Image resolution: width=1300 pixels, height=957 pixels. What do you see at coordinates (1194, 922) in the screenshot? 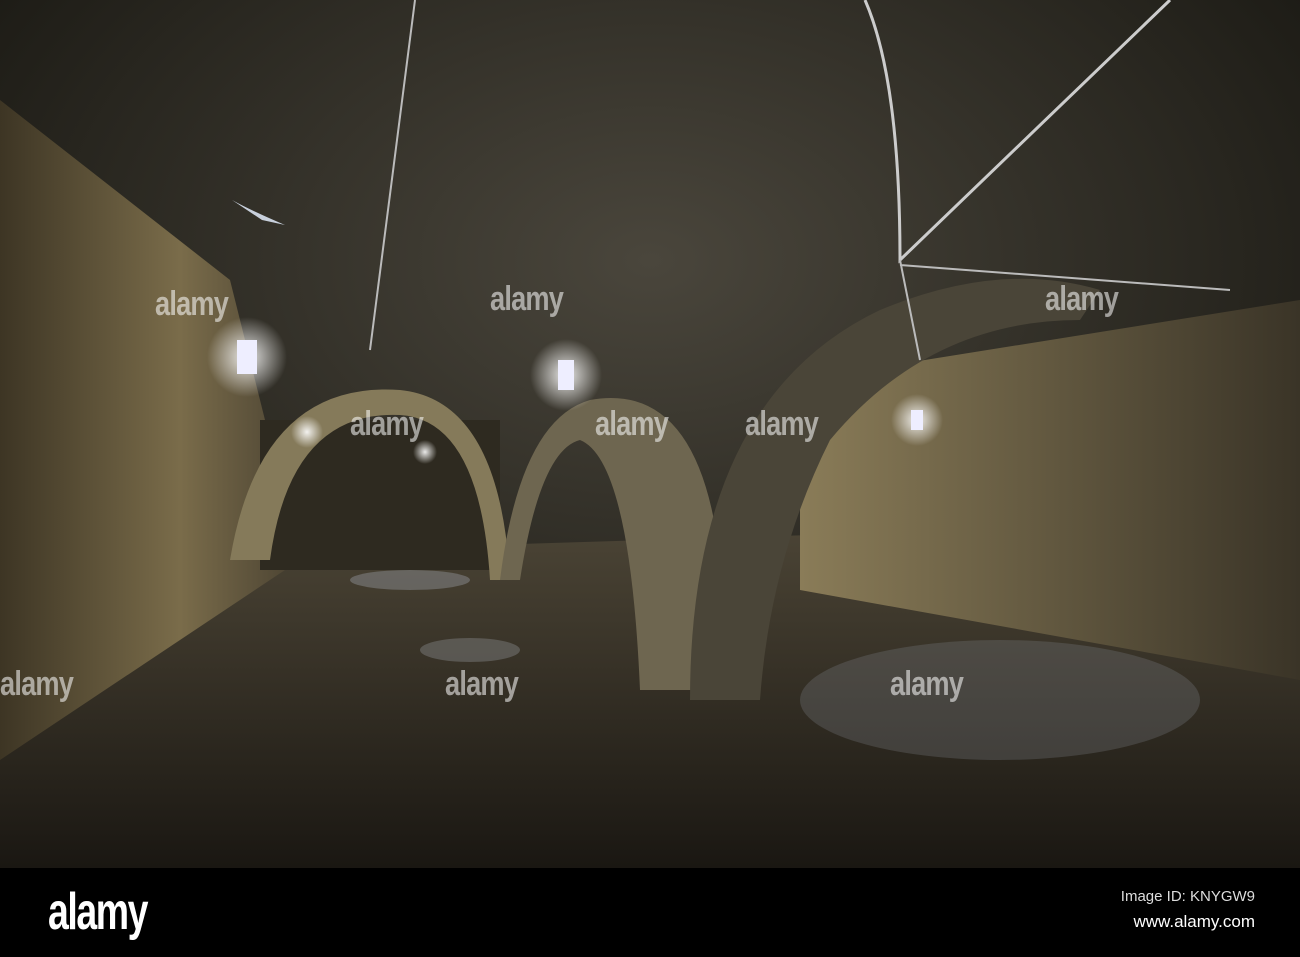
I see `website-link: www.alamy.com` at bounding box center [1194, 922].